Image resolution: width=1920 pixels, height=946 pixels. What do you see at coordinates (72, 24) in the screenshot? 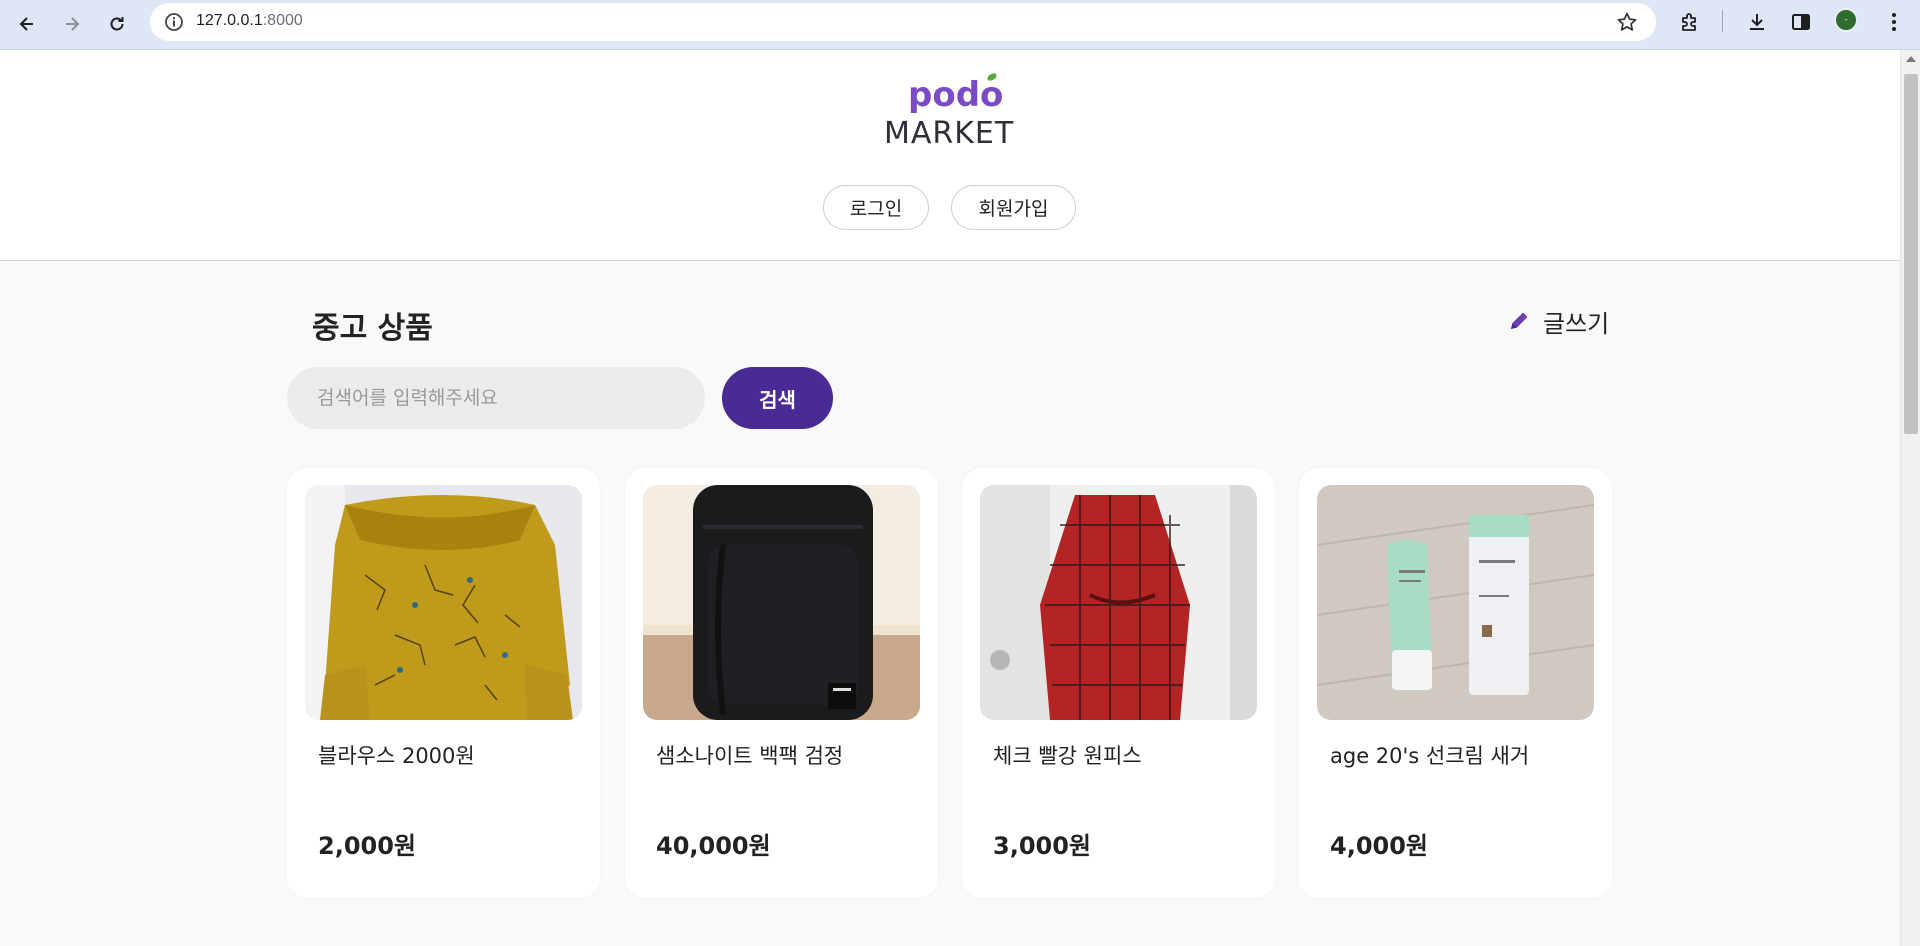
I see `forward-icon` at bounding box center [72, 24].